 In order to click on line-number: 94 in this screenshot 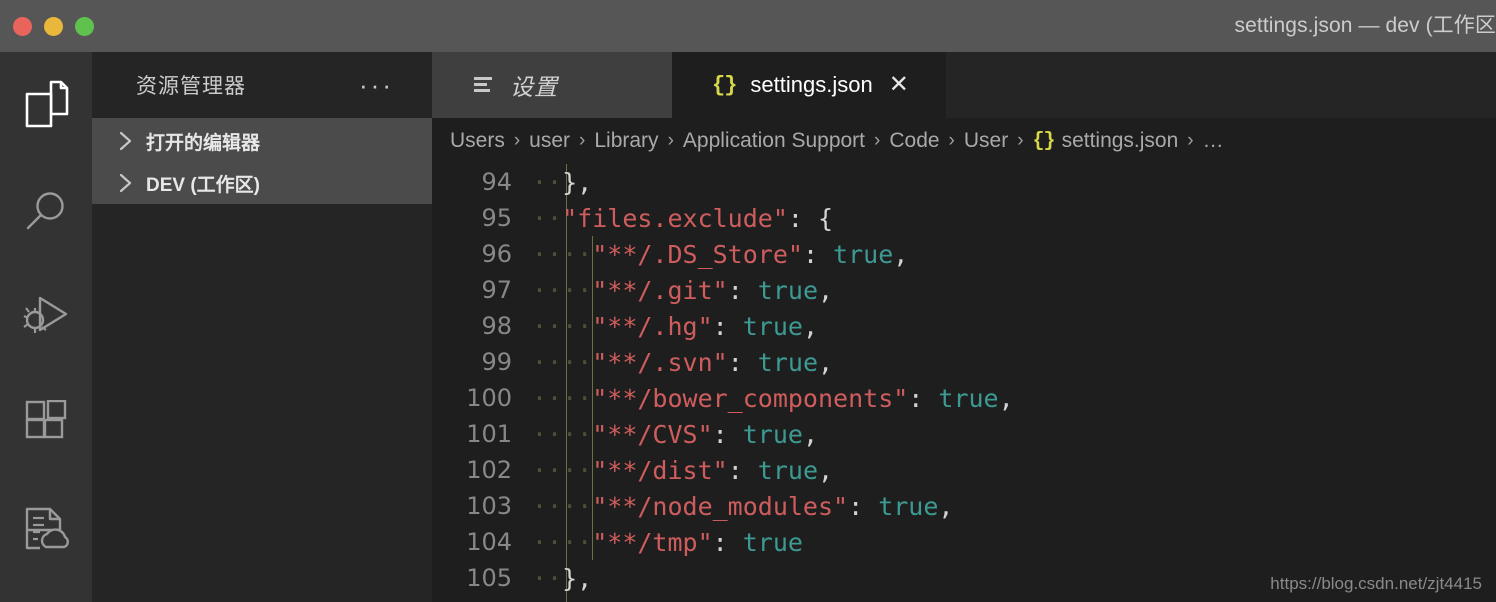, I will do `click(496, 182)`.